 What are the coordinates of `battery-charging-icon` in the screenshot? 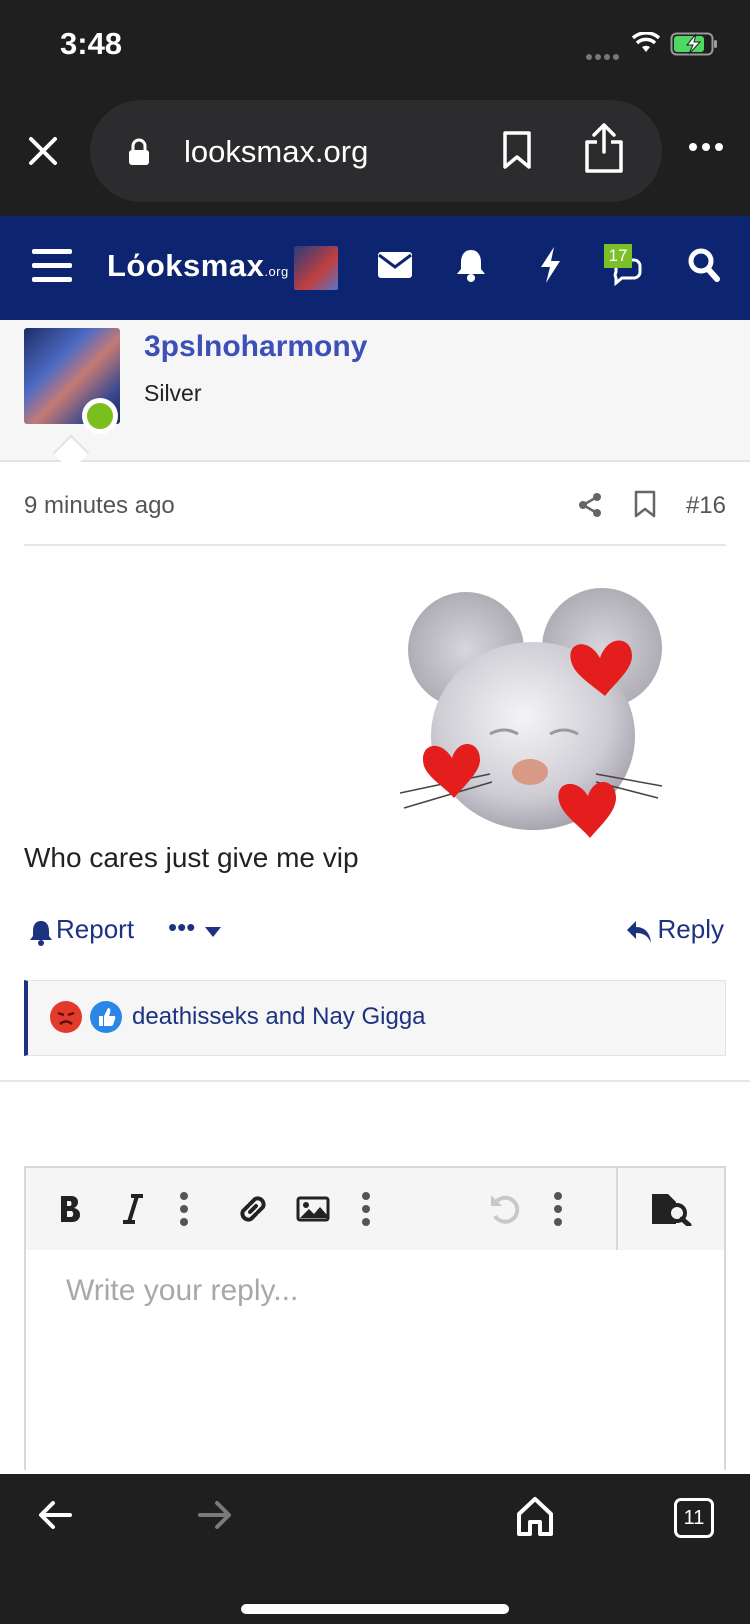 It's located at (693, 44).